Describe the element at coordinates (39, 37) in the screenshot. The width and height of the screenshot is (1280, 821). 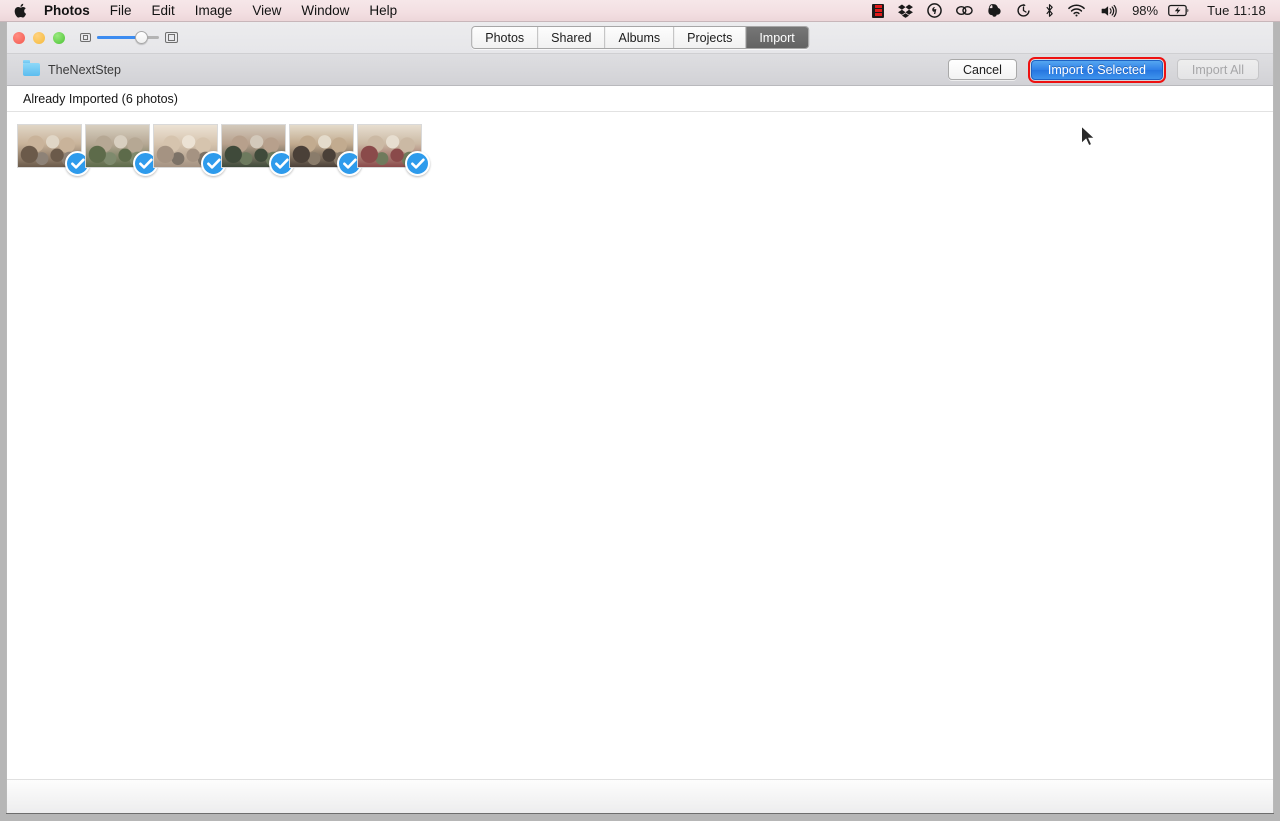
I see `minimize-button` at that location.